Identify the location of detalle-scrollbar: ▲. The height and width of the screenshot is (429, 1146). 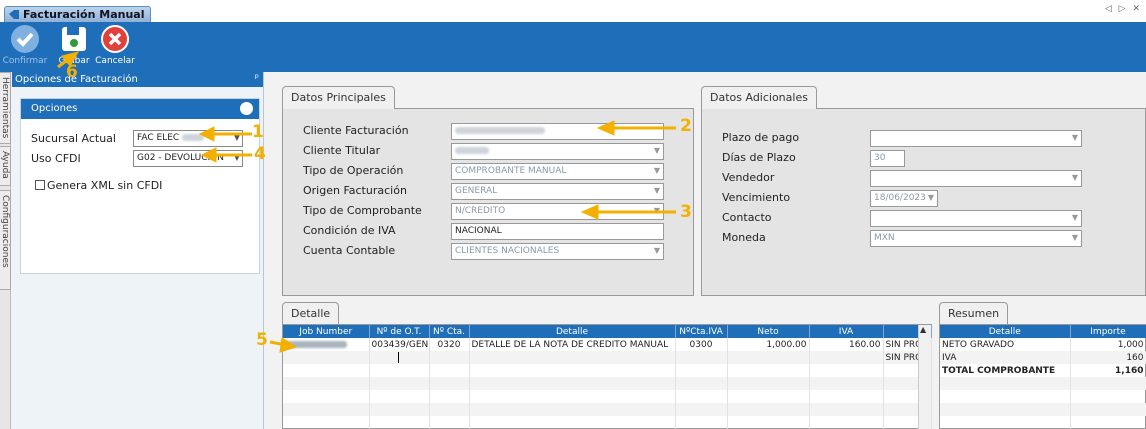
(924, 377).